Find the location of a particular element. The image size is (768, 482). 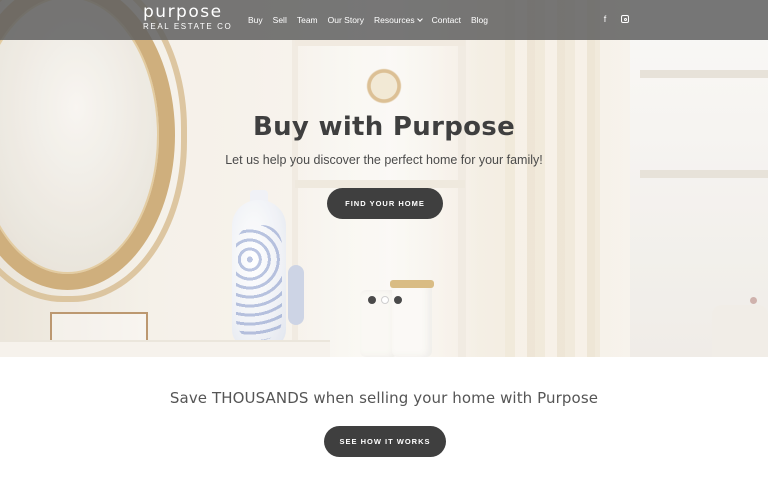

slider-pagination is located at coordinates (385, 300).